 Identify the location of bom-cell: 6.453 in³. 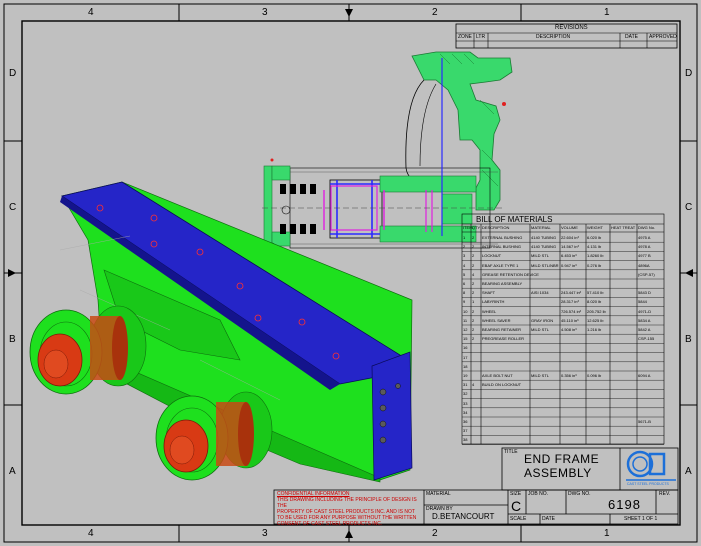
(569, 256).